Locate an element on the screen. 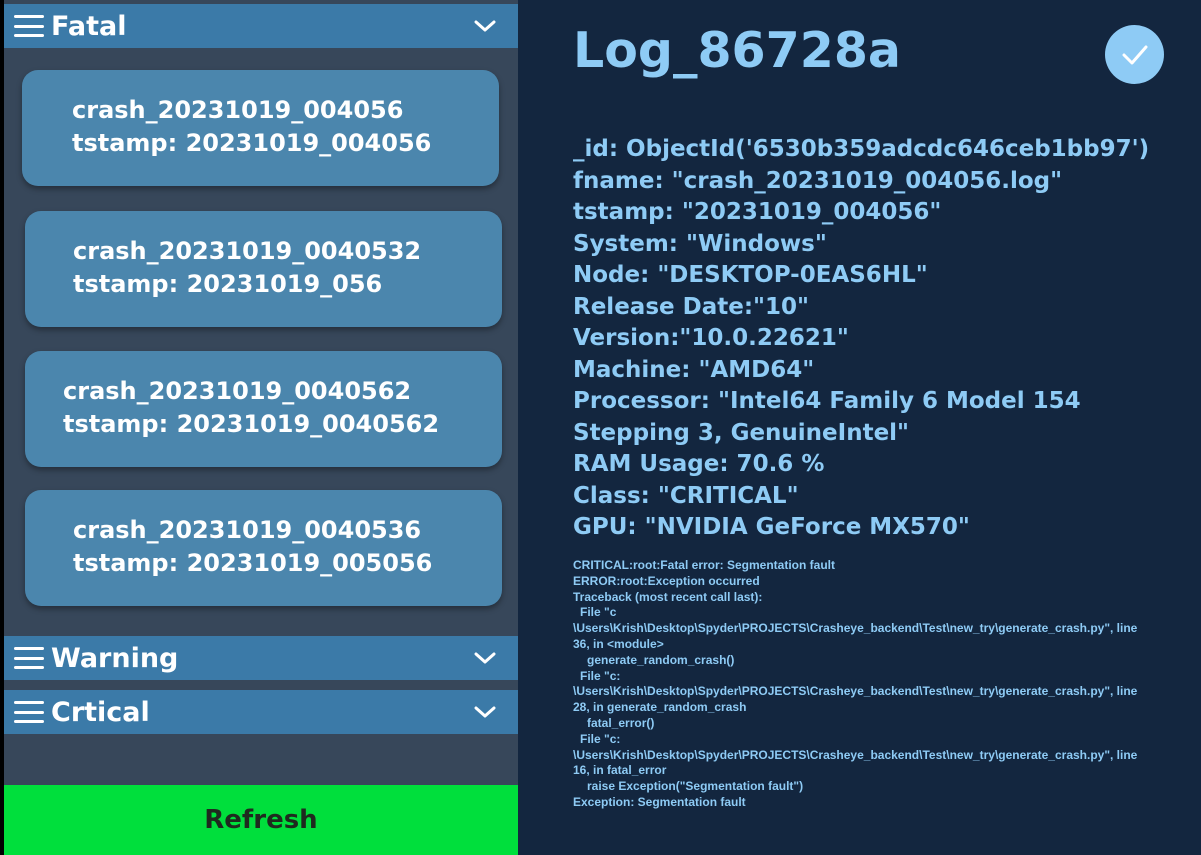 This screenshot has width=1201, height=855. log-card-tstamp: tstamp: 20231019_004056 is located at coordinates (252, 143).